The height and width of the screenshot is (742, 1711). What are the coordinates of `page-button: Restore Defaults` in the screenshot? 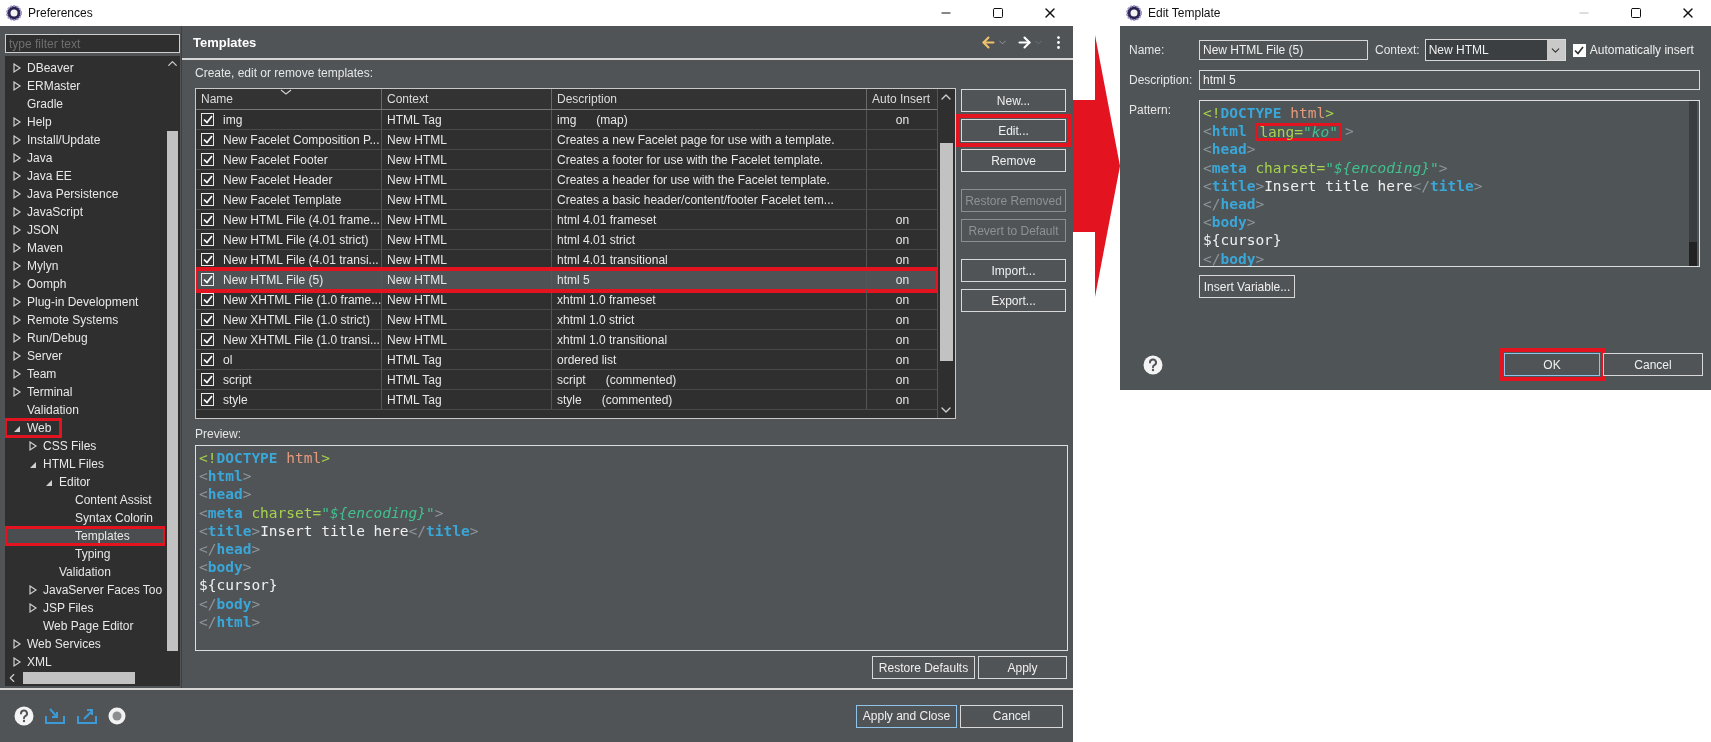 It's located at (923, 667).